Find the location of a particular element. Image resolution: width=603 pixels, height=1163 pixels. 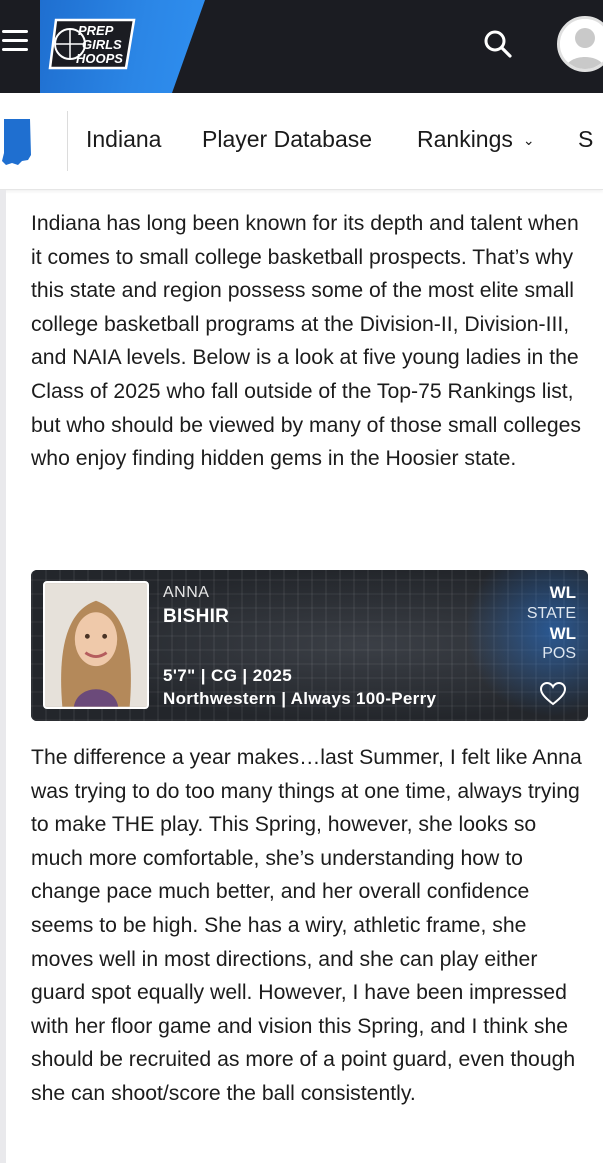

nav-item-indiana: Indiana is located at coordinates (123, 139).